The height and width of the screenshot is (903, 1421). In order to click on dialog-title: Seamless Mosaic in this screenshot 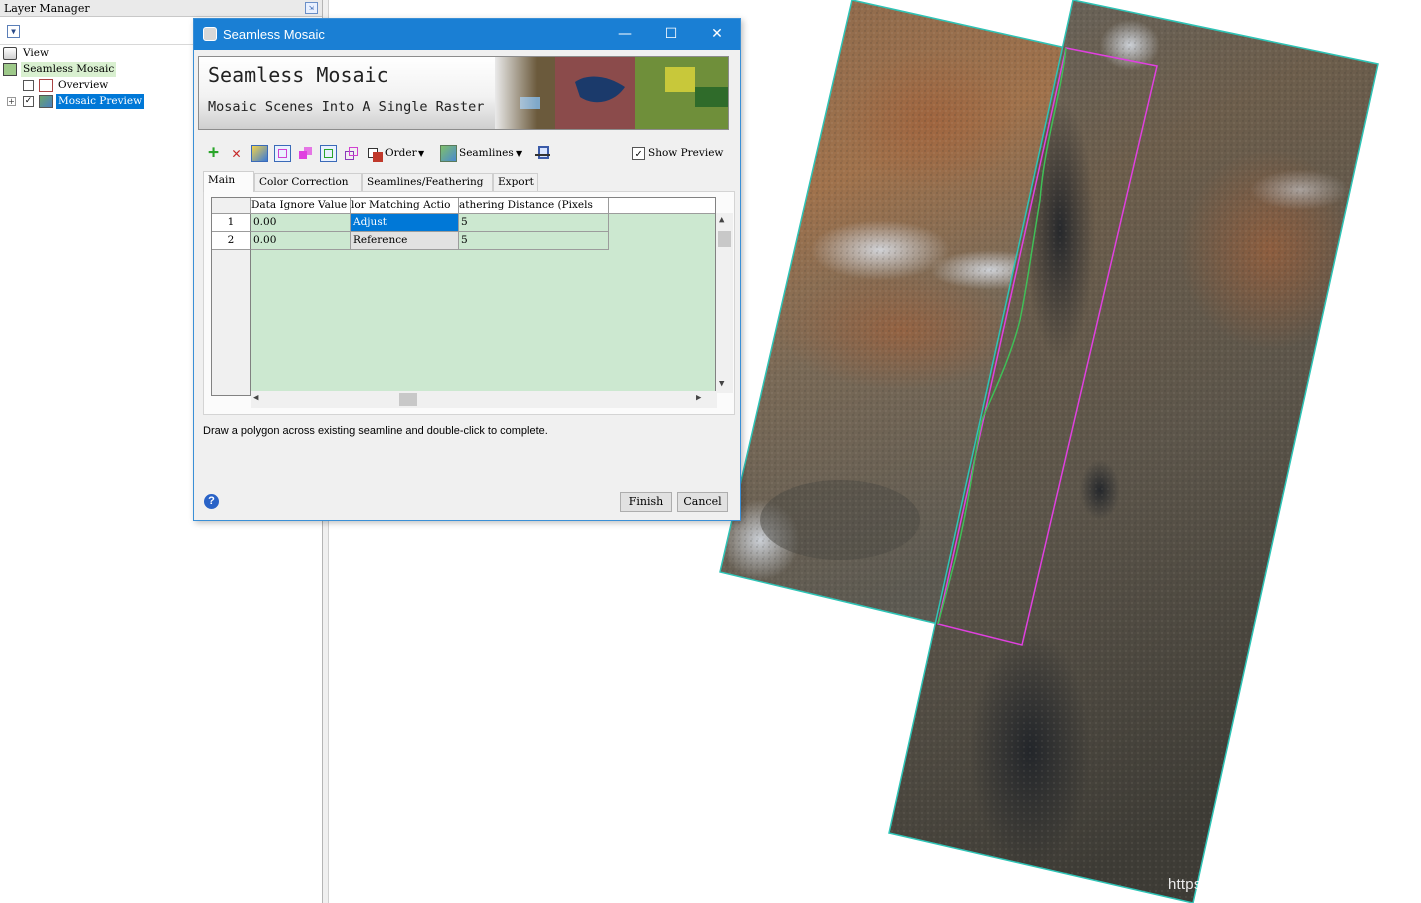, I will do `click(274, 34)`.